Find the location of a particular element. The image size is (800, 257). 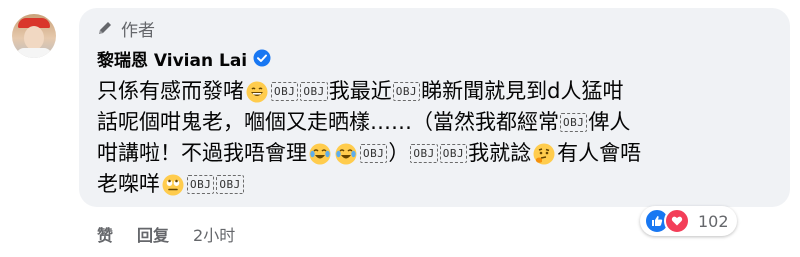

comment-segment: 睇新聞就見到d人猛咁 is located at coordinates (522, 91).